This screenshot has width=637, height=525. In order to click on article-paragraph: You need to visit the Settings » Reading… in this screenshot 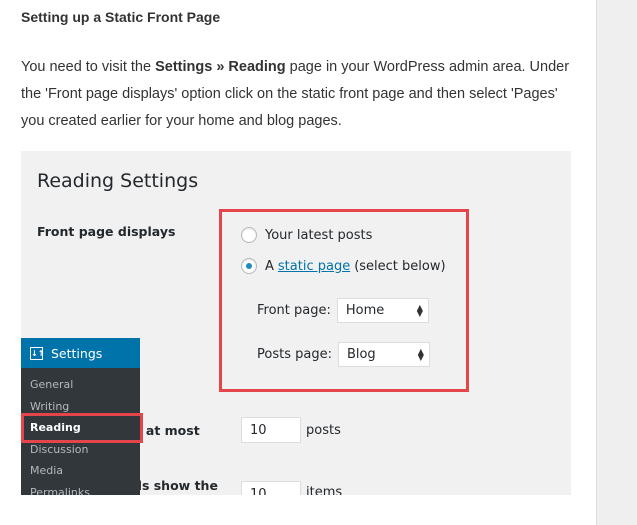, I will do `click(301, 94)`.